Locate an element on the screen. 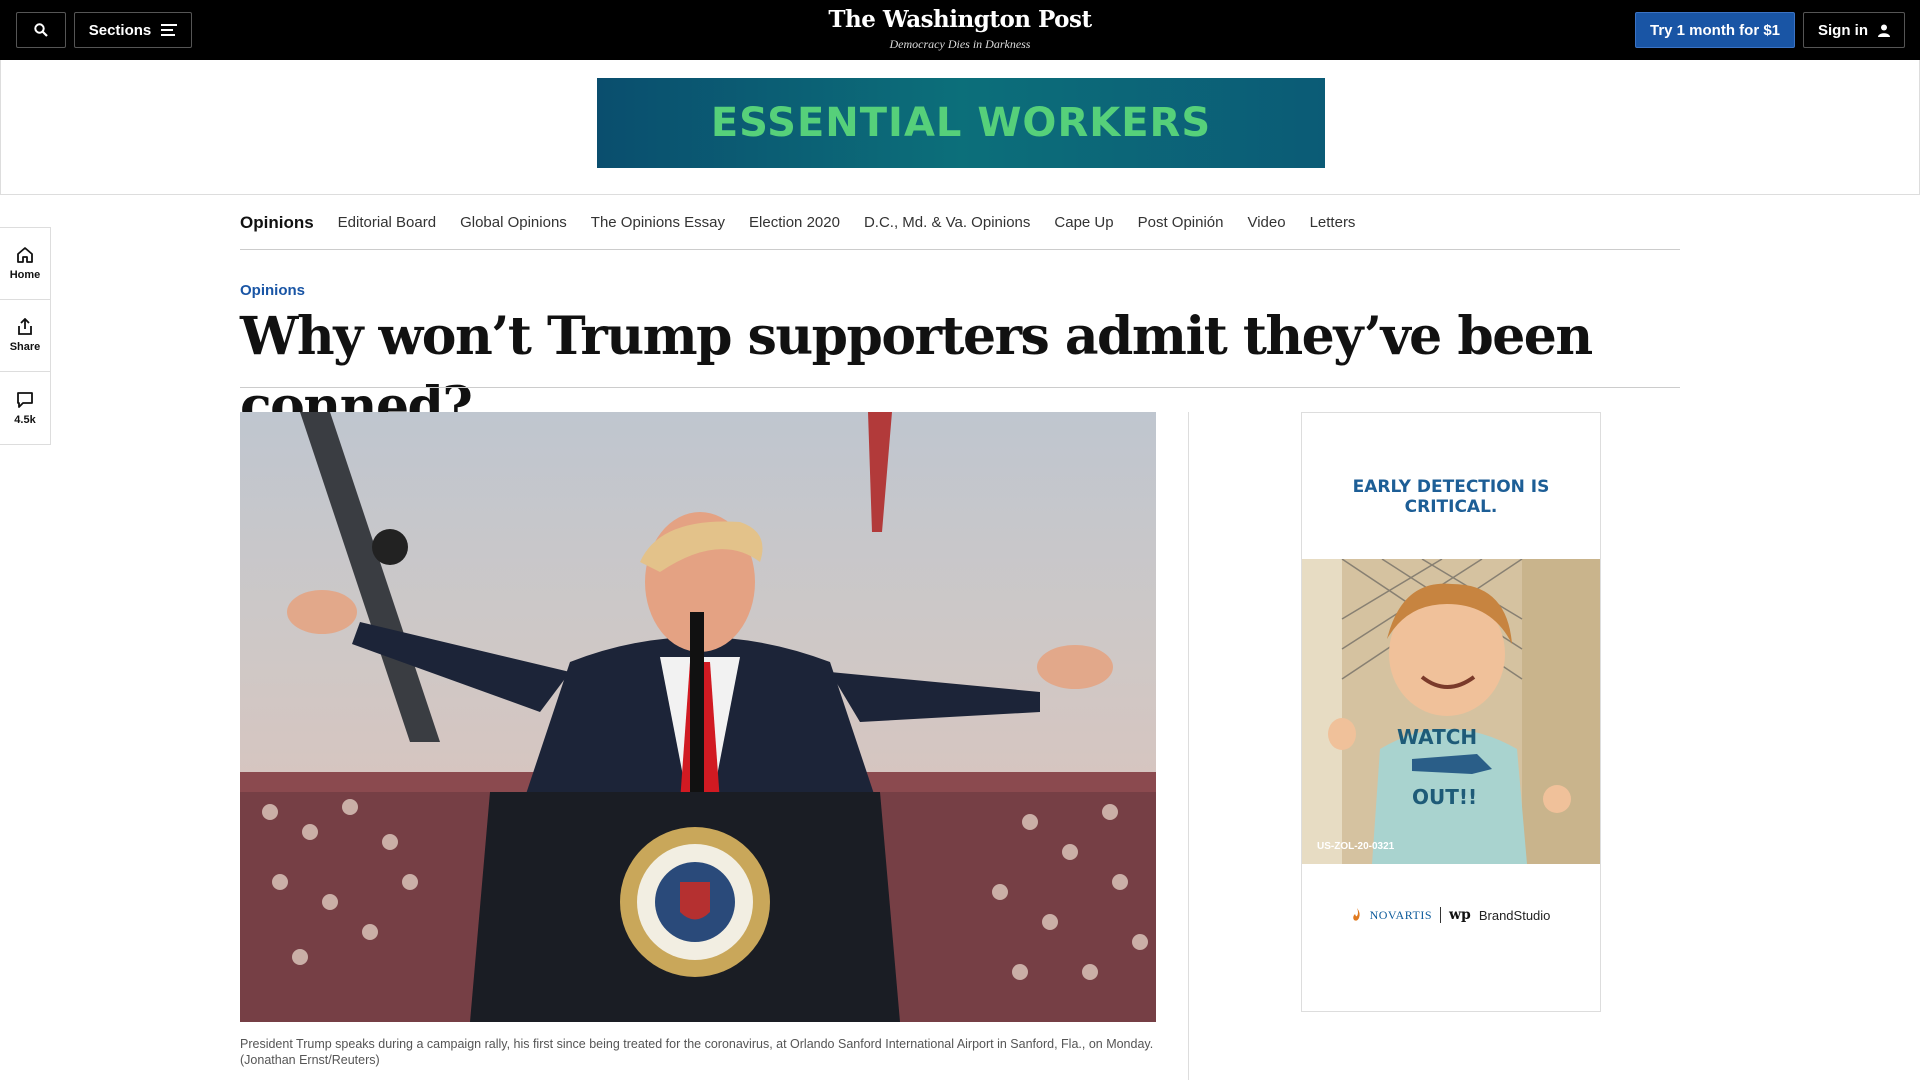 The image size is (1920, 1080). subscribe-button: Try 1 month for $1 is located at coordinates (1715, 30).